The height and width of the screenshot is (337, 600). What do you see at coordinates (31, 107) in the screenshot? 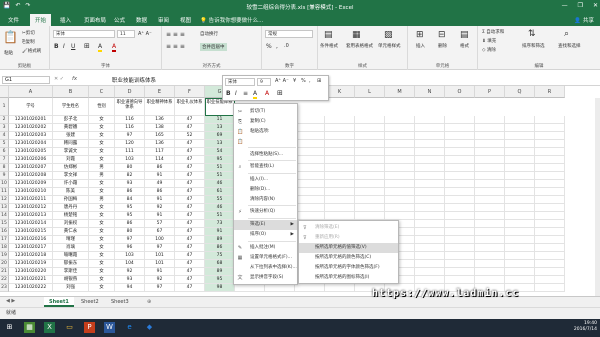
I see `header-cell: 学号` at bounding box center [31, 107].